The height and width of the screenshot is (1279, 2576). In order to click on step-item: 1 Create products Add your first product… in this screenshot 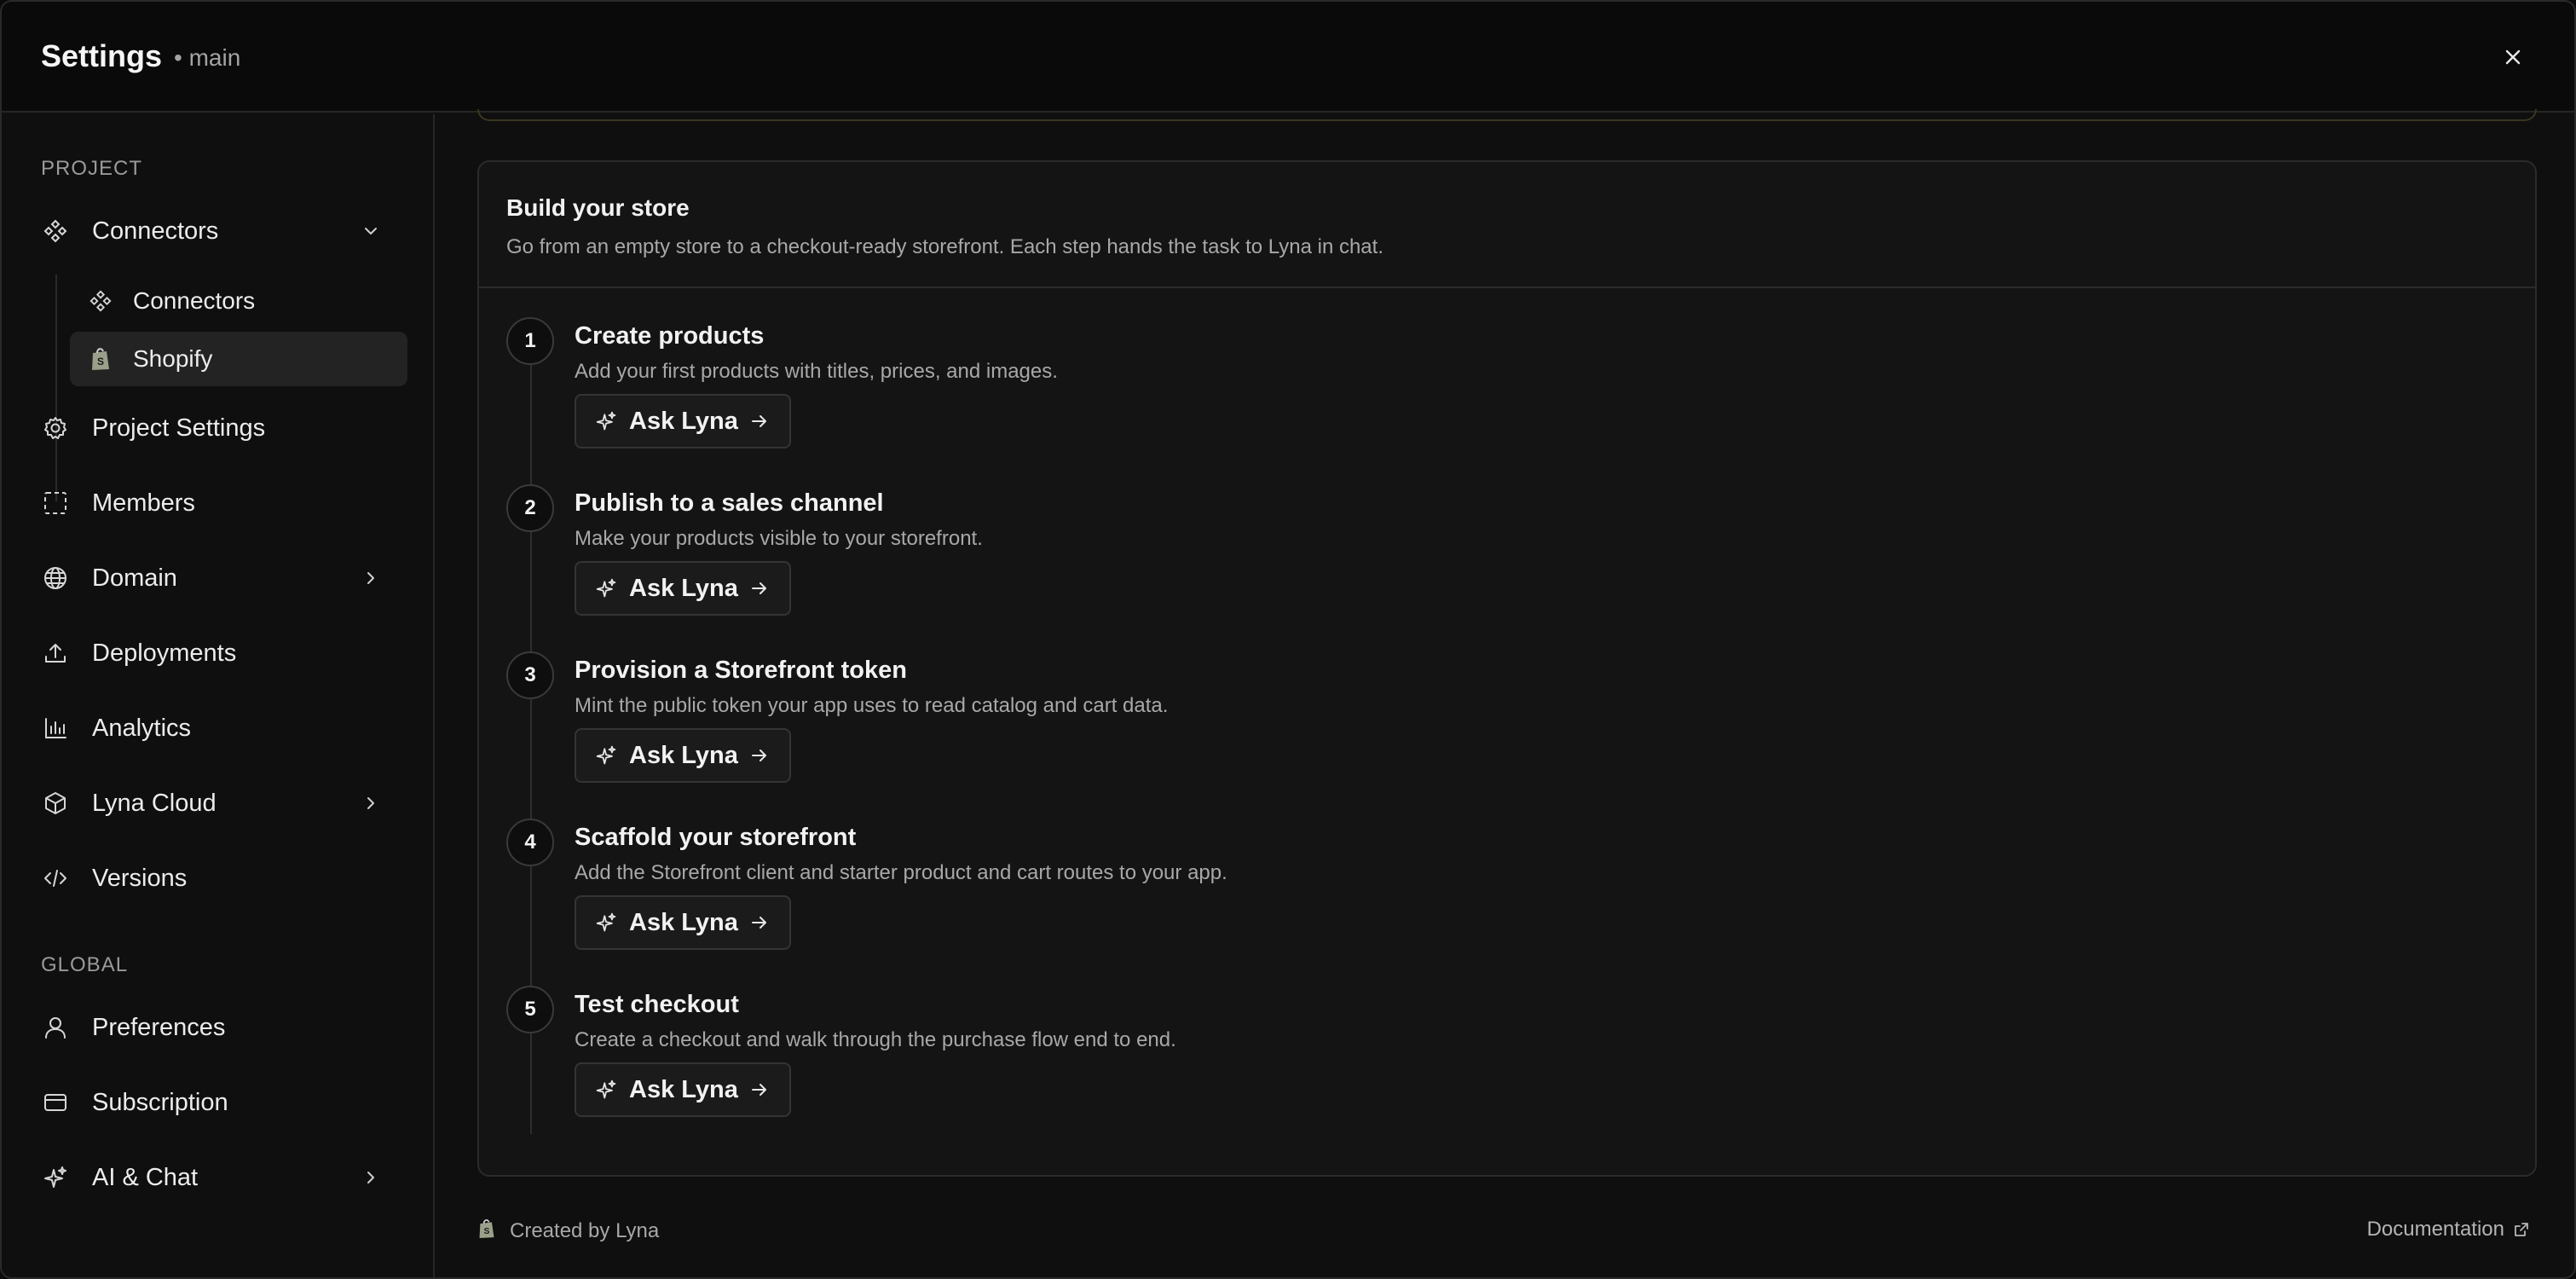, I will do `click(1486, 389)`.